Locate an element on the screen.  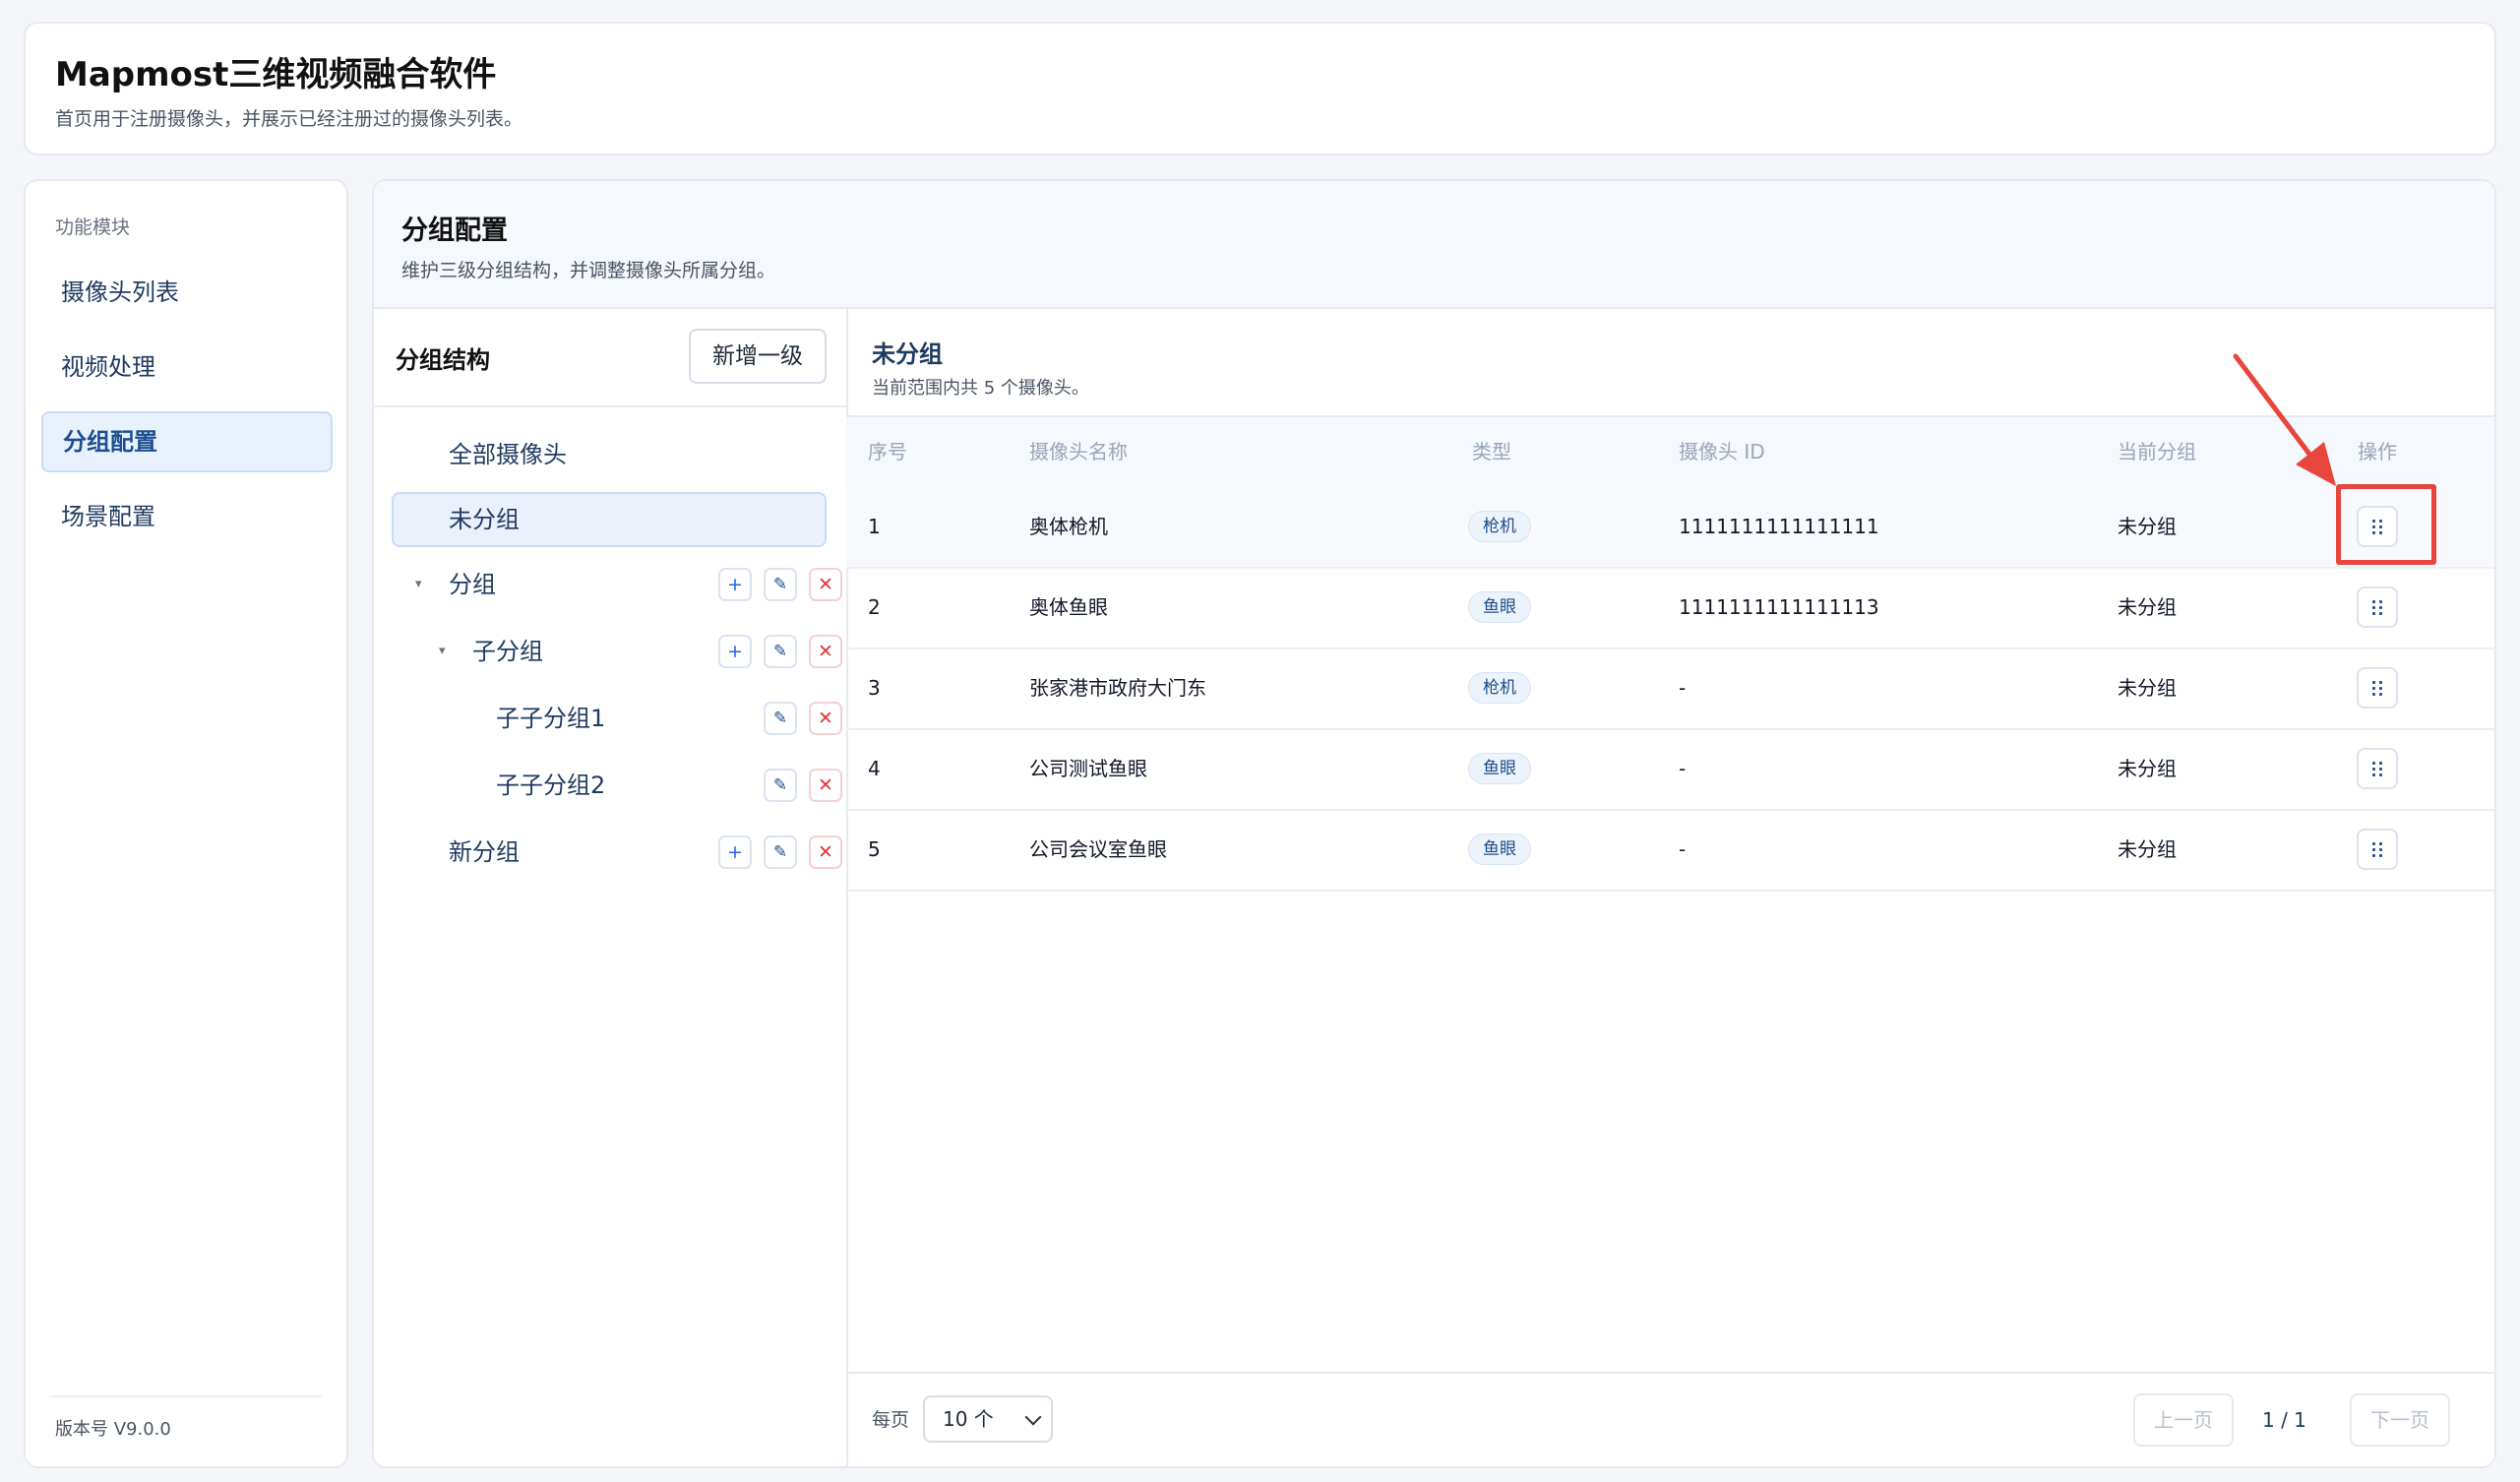
list-subtitle: 当前范围内共 5 个摄像头。 is located at coordinates (980, 388).